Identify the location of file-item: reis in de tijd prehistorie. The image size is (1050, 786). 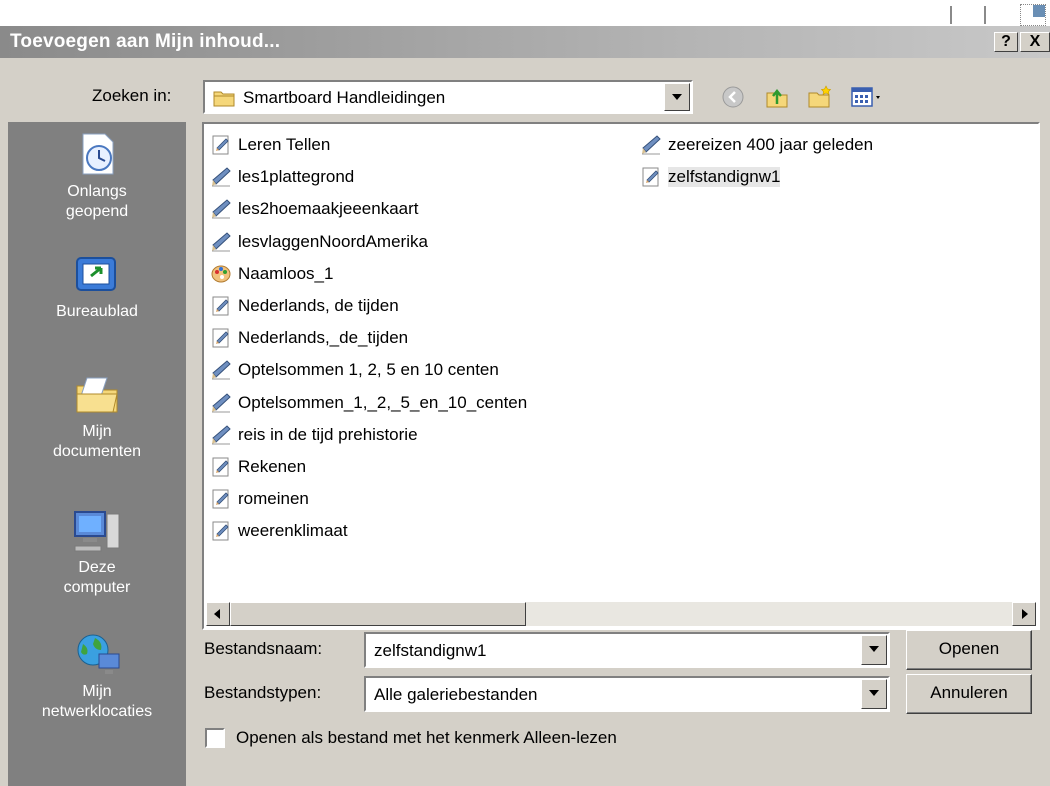
(314, 435).